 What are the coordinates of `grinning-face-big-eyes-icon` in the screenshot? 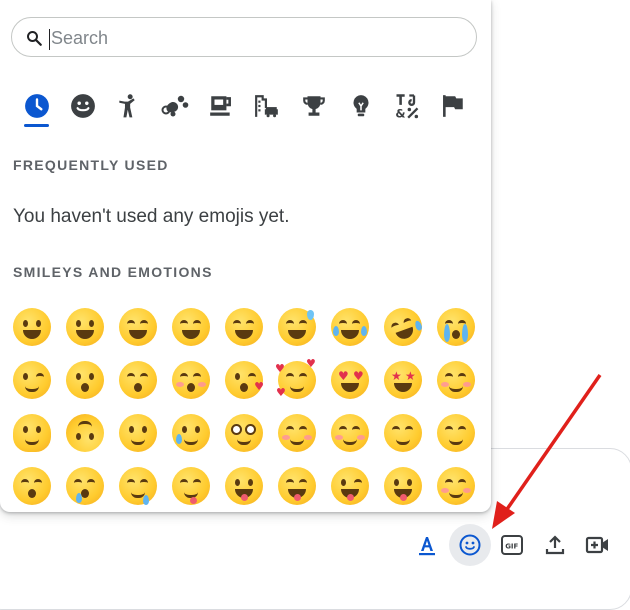 It's located at (85, 327).